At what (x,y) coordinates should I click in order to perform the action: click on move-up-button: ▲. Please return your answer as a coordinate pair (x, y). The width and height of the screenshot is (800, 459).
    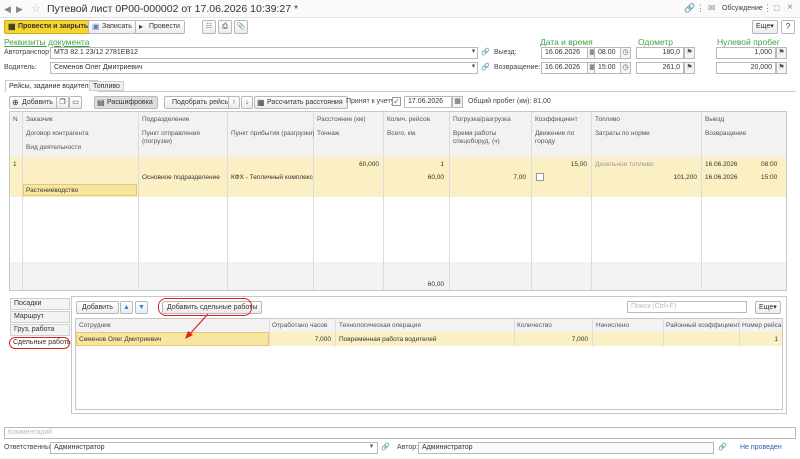
    Looking at the image, I should click on (126, 307).